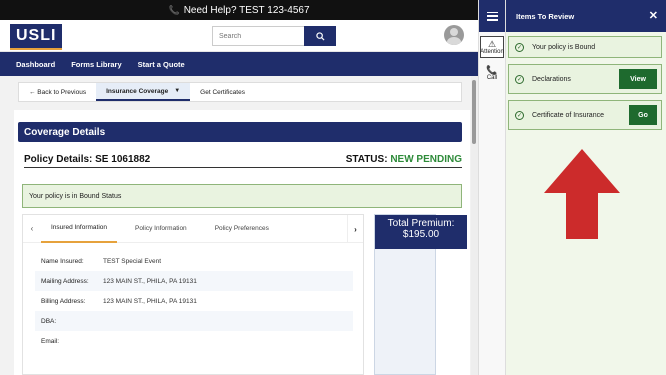  I want to click on info-row-dba: DBA:, so click(194, 321).